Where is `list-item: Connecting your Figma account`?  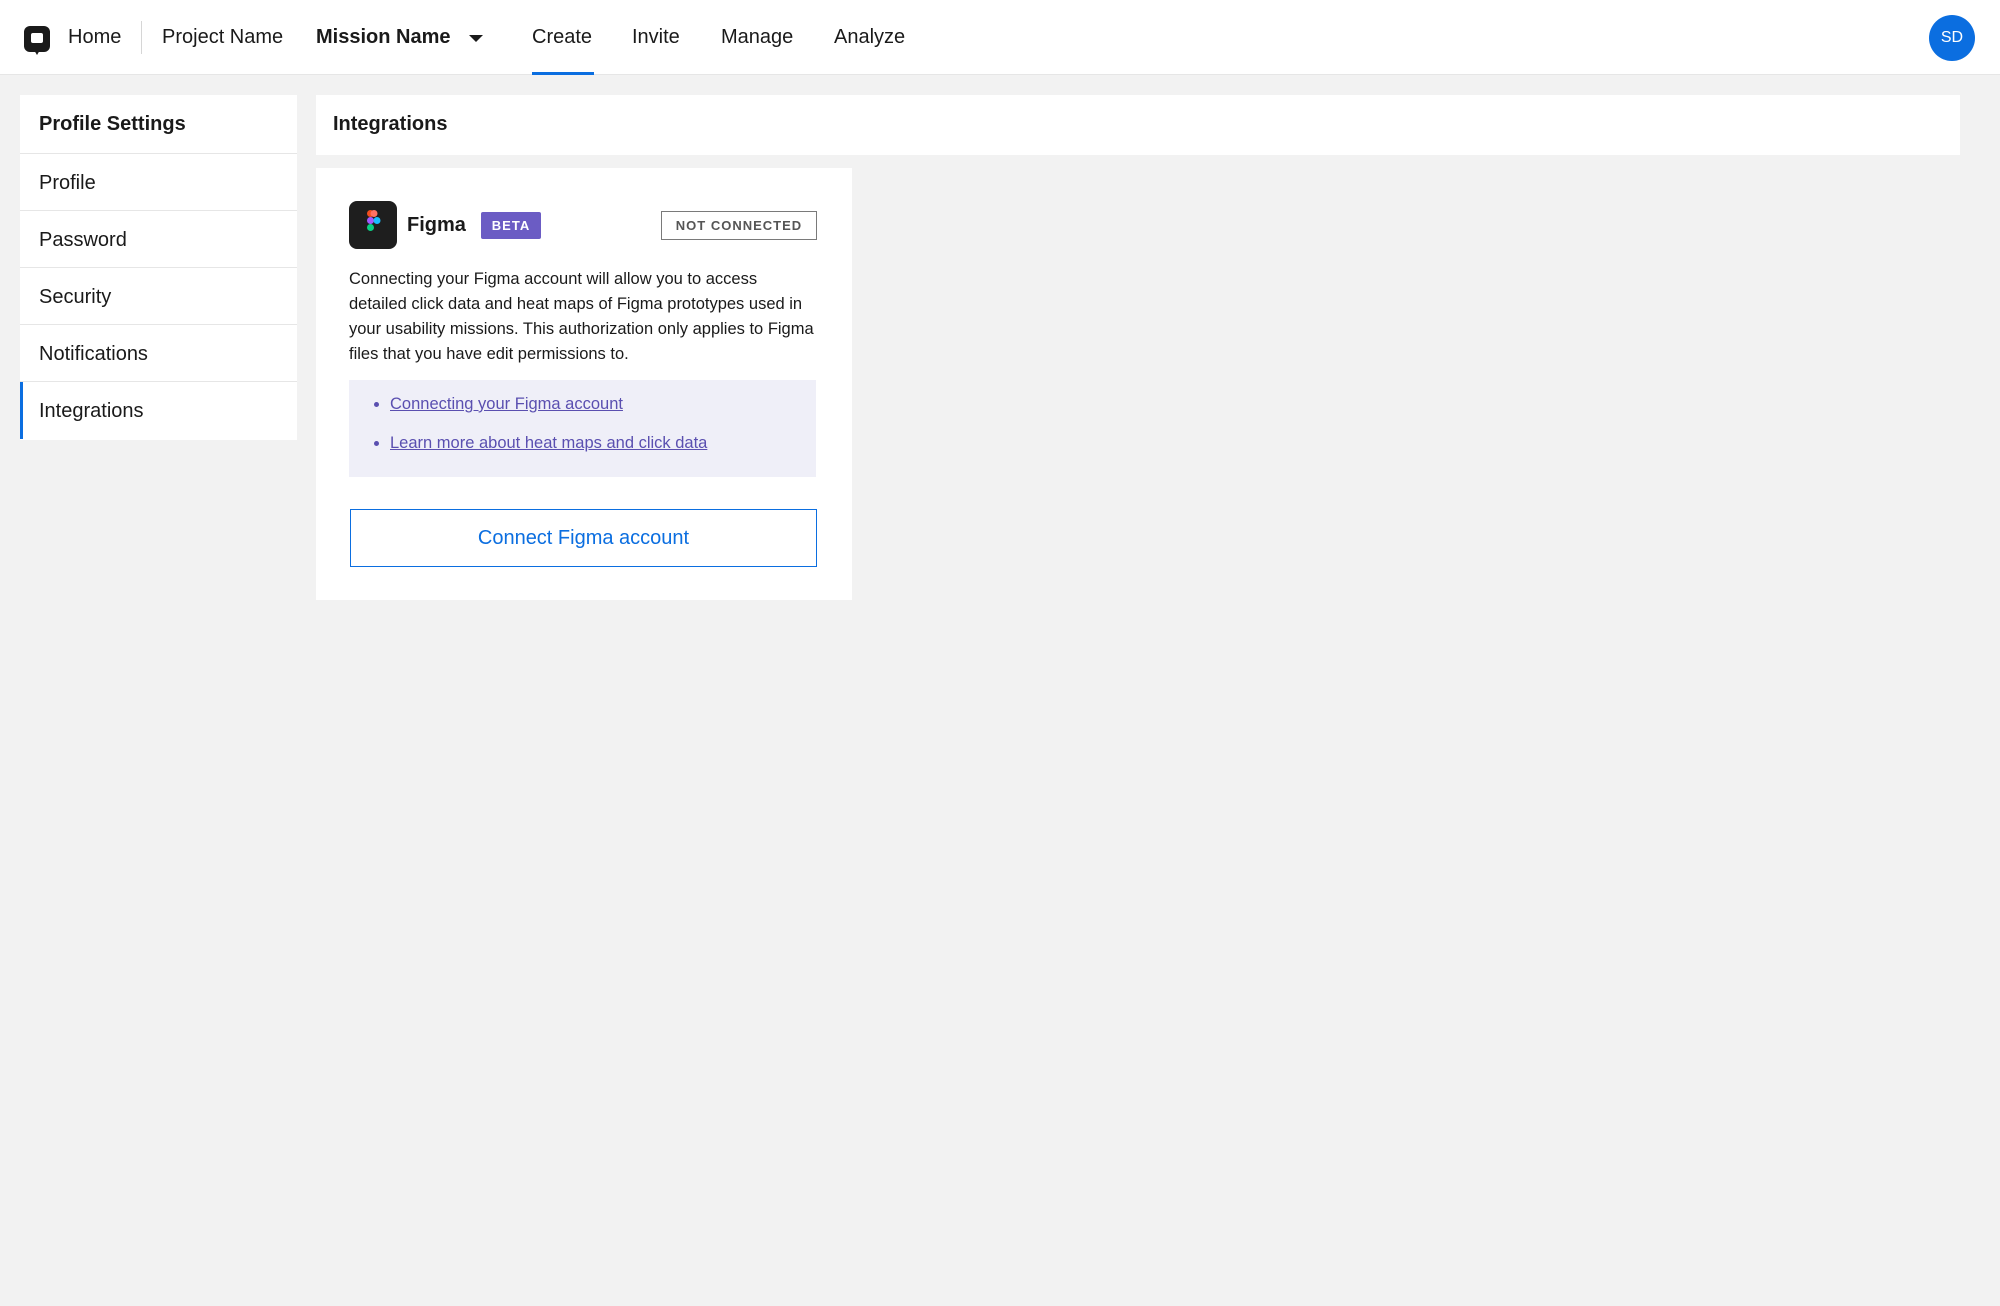
list-item: Connecting your Figma account is located at coordinates (594, 413).